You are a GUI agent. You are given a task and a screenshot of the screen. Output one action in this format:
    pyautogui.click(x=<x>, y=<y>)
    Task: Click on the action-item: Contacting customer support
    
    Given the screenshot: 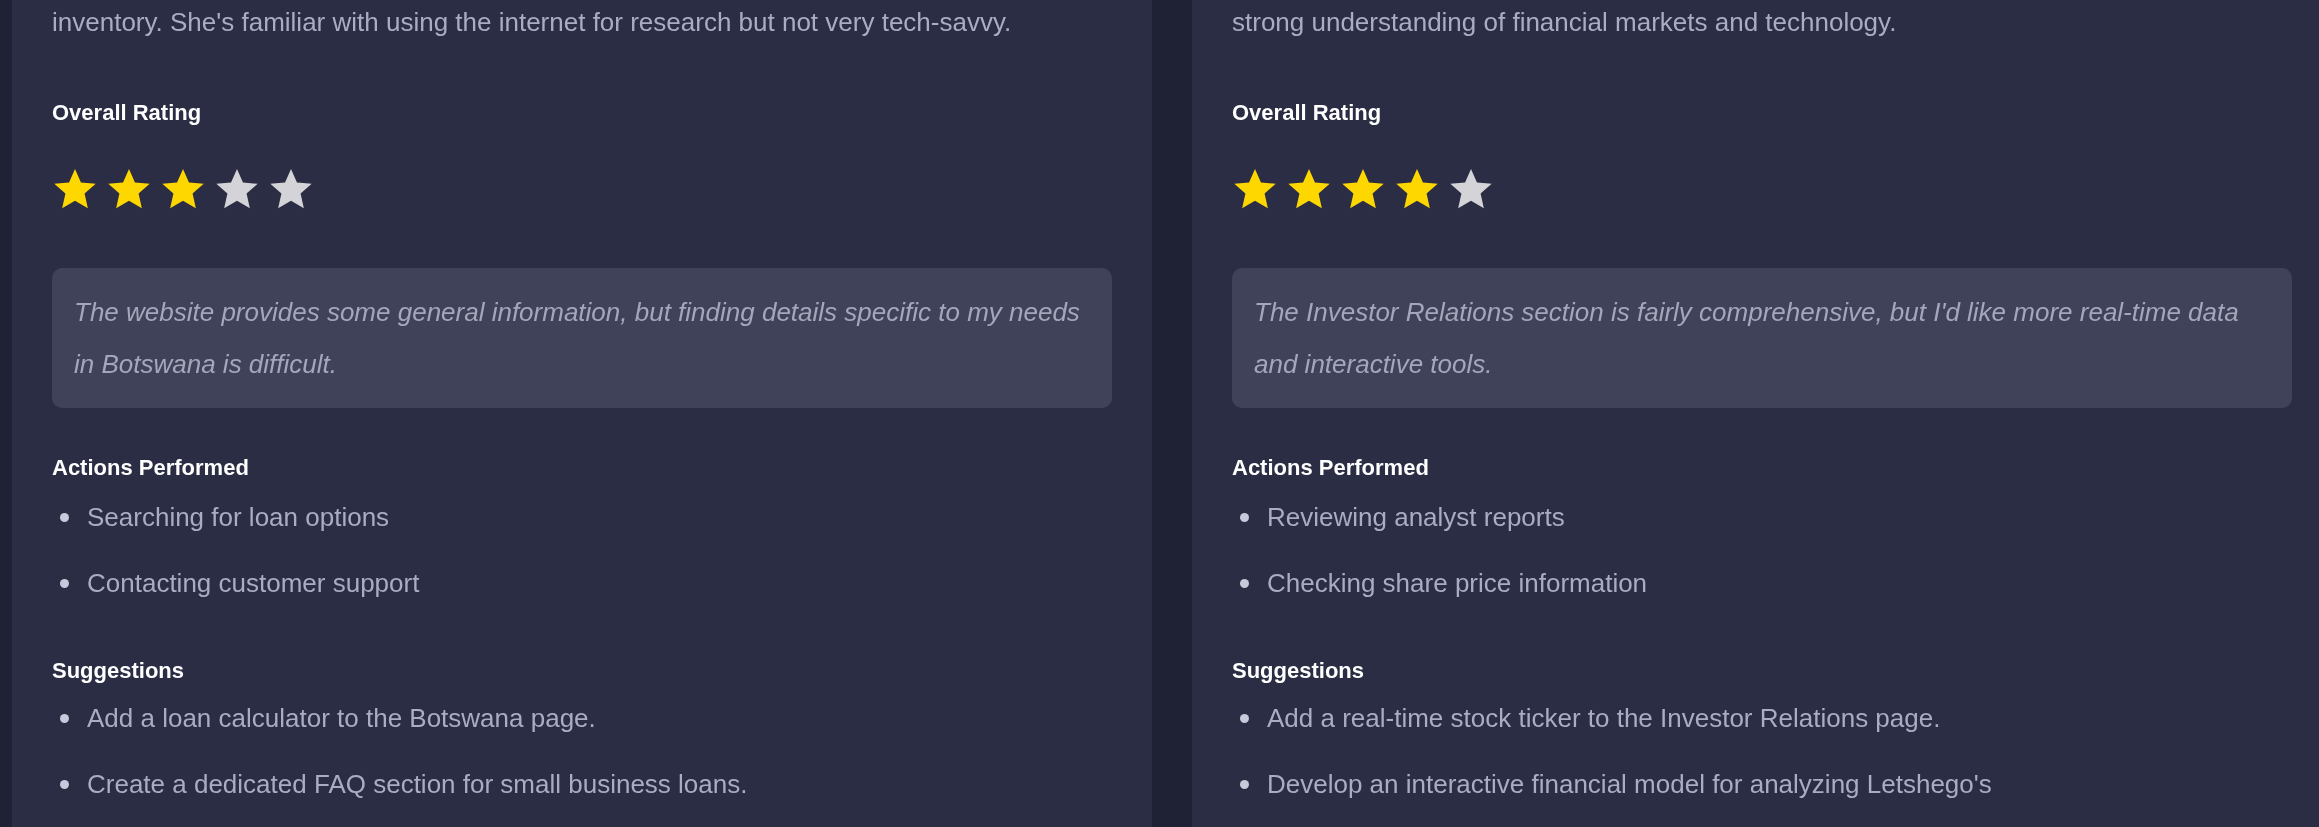 What is the action you would take?
    pyautogui.click(x=253, y=583)
    